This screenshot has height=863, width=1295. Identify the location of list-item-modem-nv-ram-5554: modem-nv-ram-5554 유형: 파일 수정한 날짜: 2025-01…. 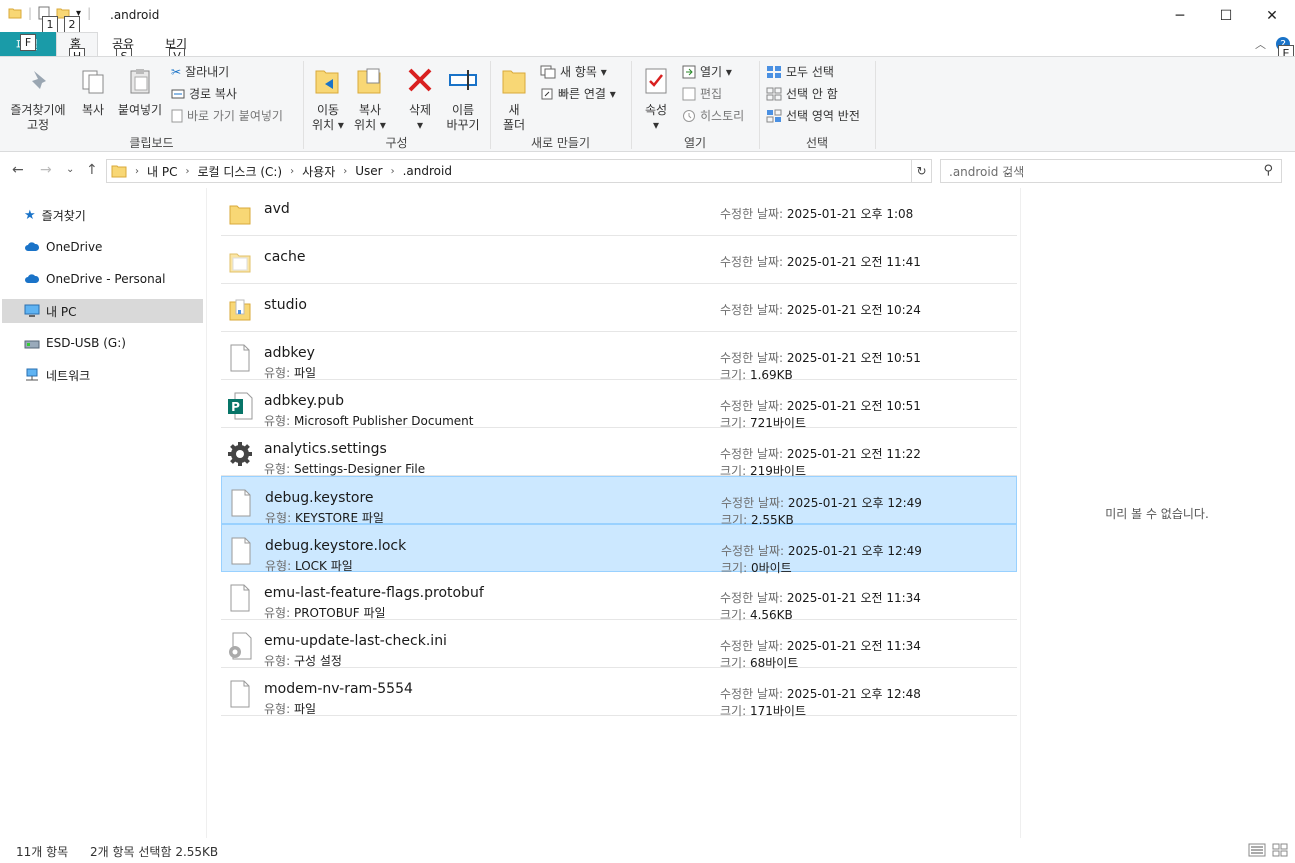
(619, 693).